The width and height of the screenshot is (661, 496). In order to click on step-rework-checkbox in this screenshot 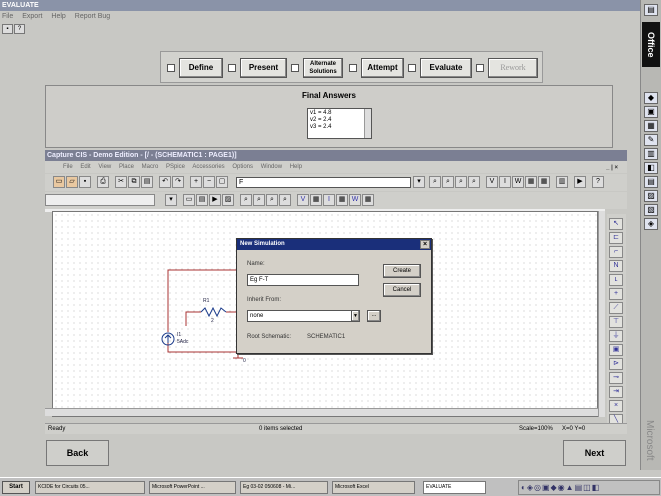, I will do `click(480, 68)`.